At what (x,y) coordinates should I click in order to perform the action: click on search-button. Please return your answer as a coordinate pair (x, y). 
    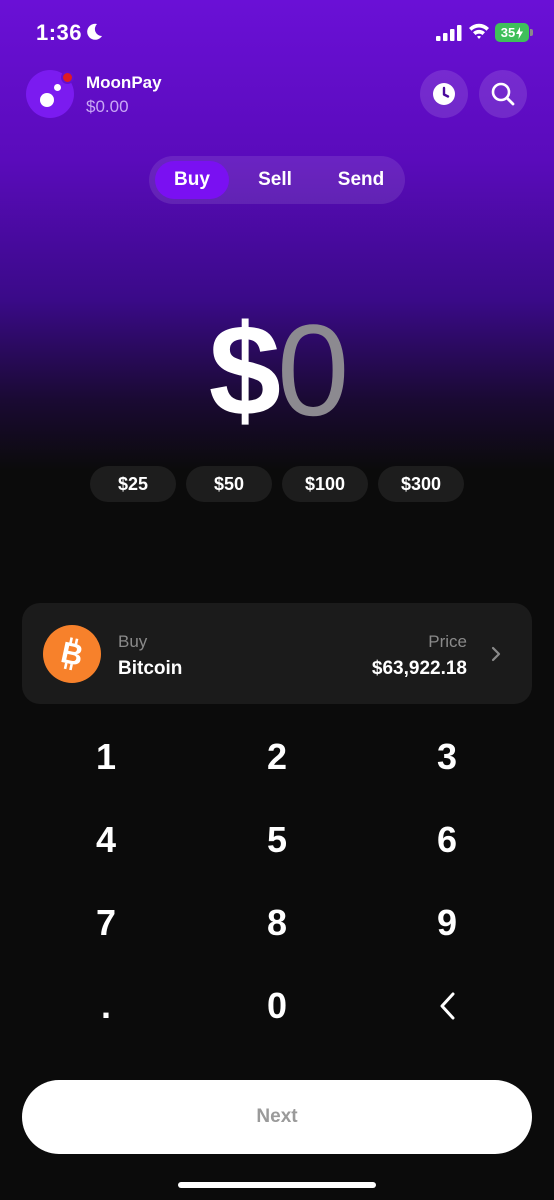
    Looking at the image, I should click on (503, 94).